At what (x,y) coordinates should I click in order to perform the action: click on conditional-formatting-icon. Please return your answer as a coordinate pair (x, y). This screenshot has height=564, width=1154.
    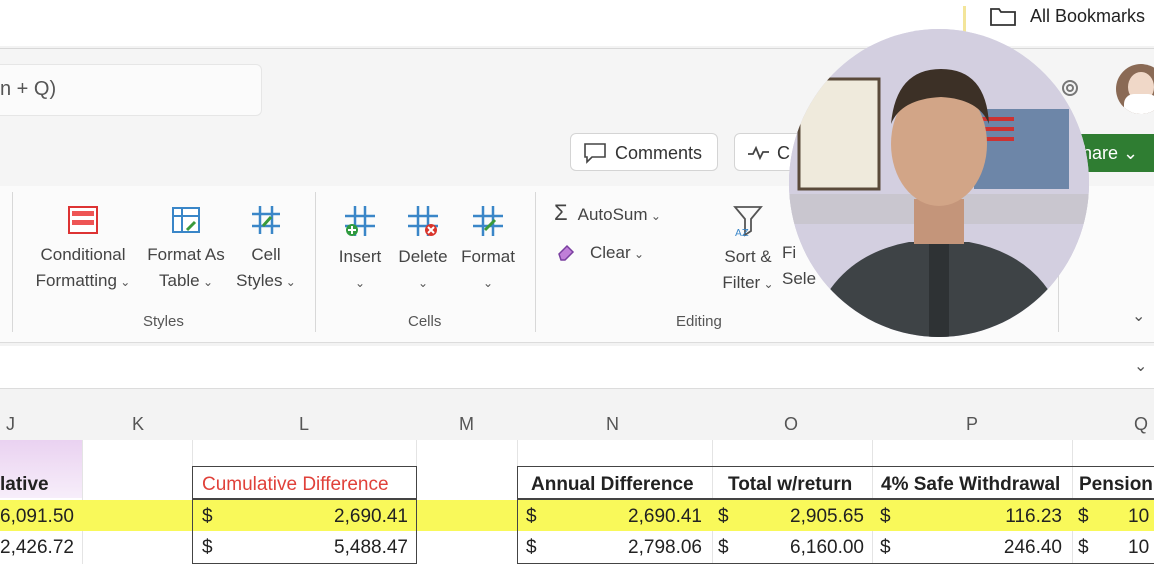
    Looking at the image, I should click on (83, 220).